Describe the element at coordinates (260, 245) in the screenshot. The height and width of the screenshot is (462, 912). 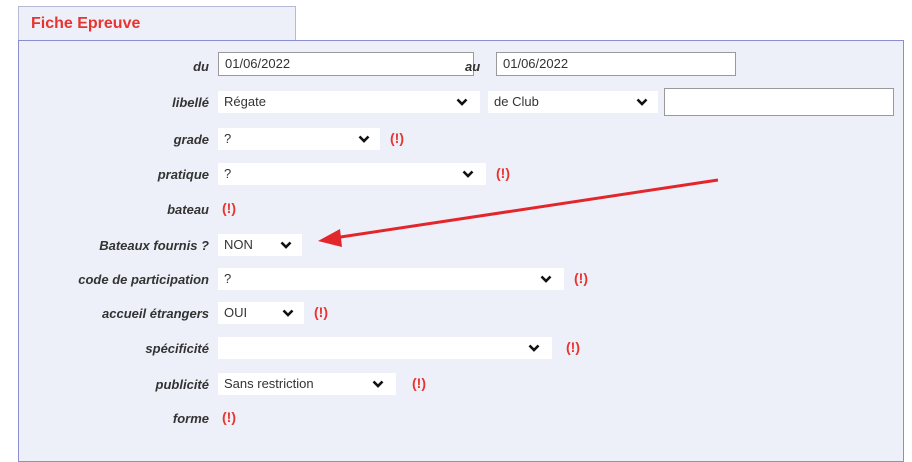
I see `bateaux-fournis-select: NON` at that location.